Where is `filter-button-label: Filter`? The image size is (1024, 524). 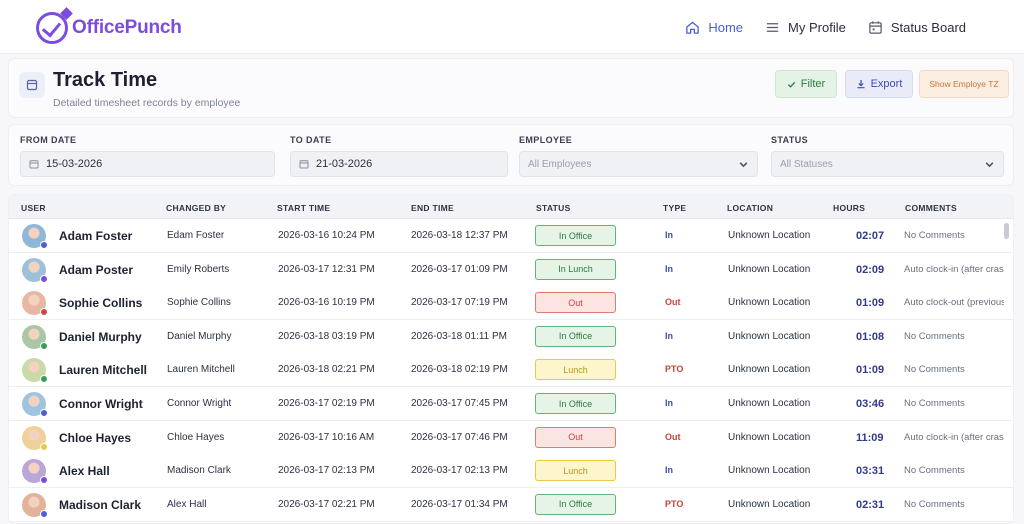
filter-button-label: Filter is located at coordinates (813, 84).